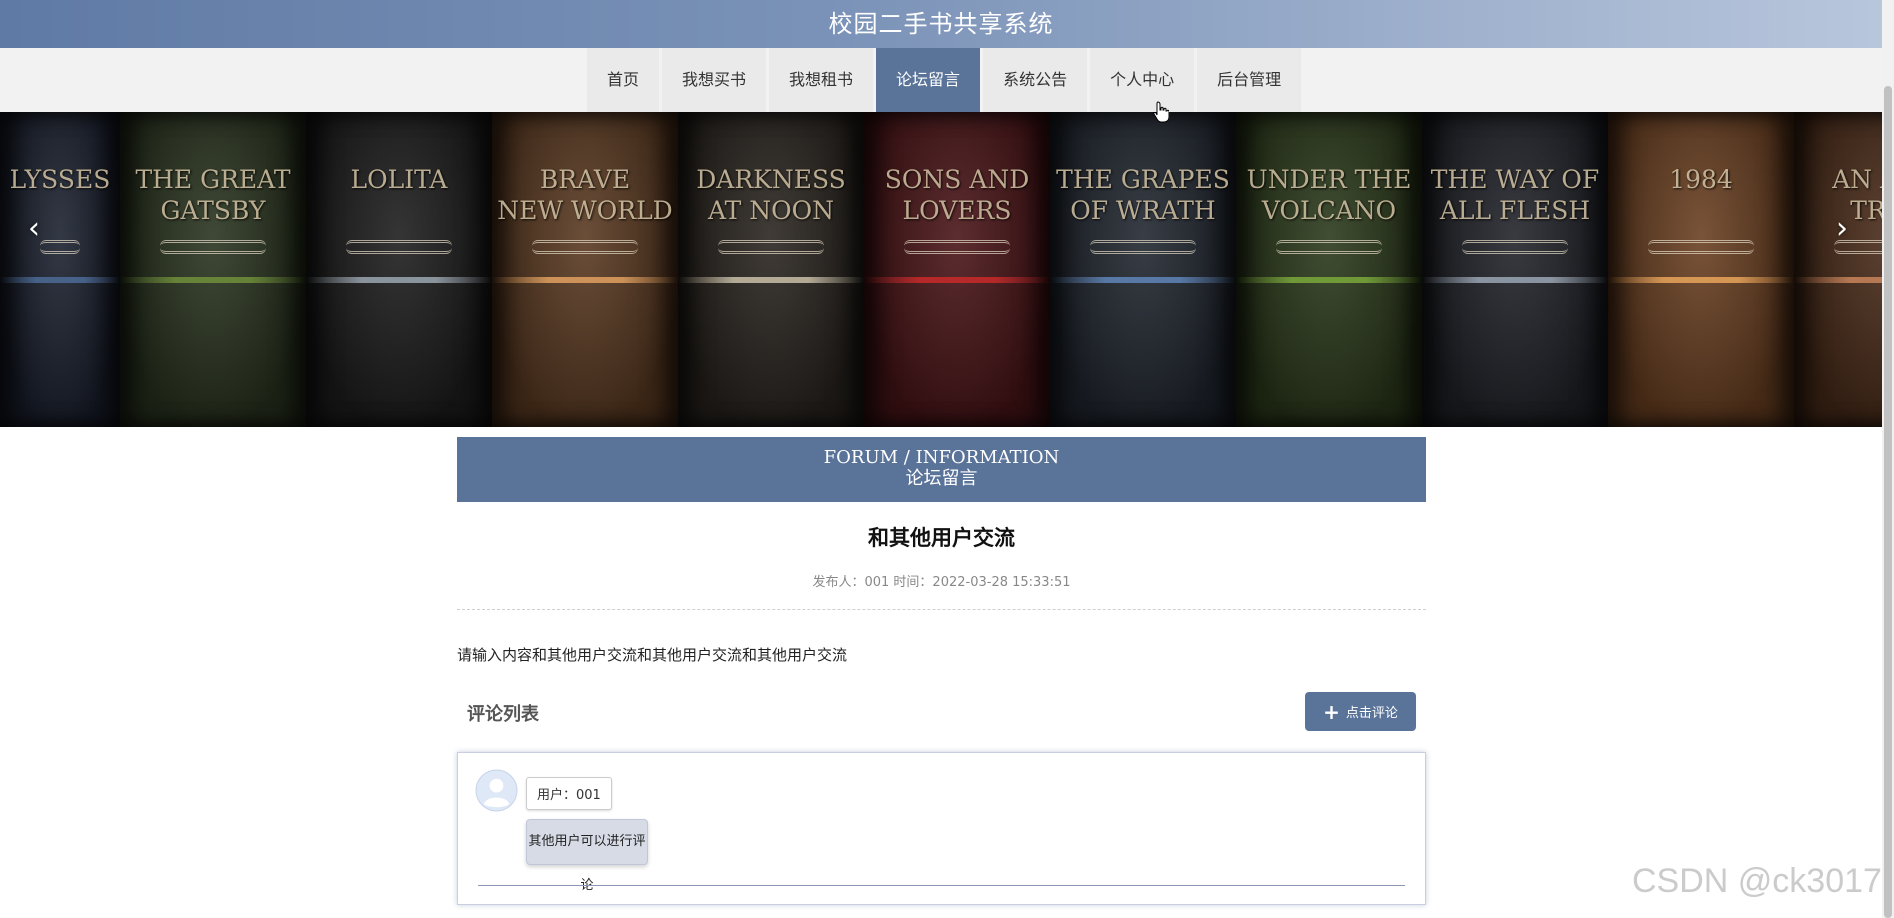  I want to click on book-title: DARKNESS AT NOON, so click(771, 195).